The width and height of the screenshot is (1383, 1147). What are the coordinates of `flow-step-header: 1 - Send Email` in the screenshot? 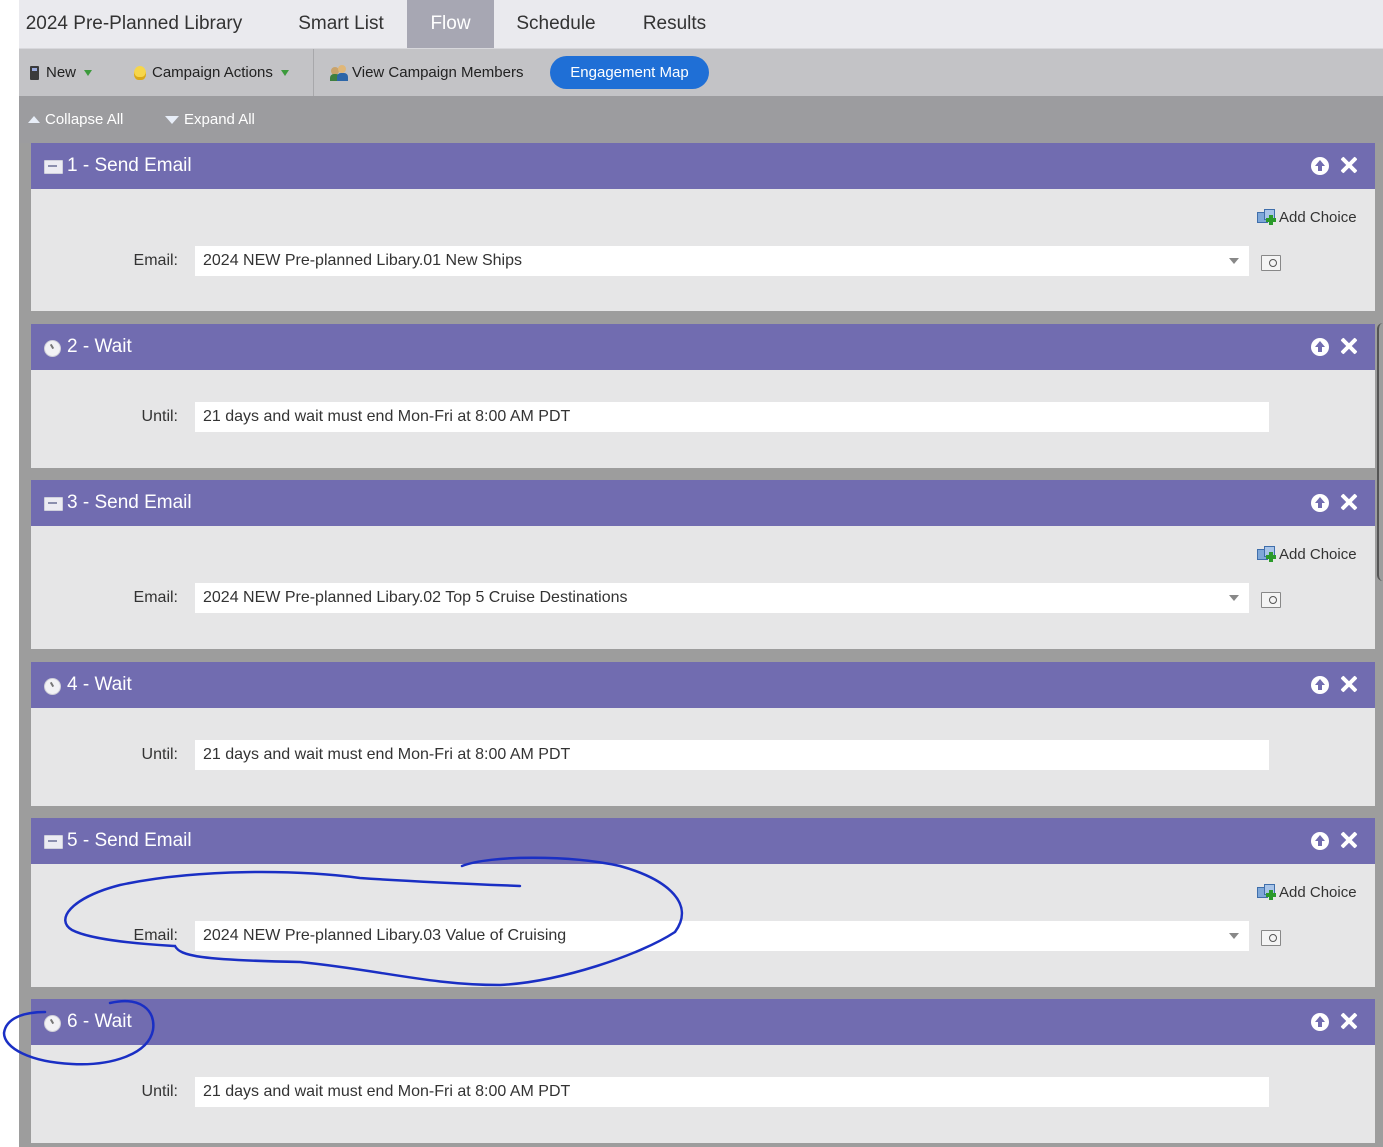 It's located at (703, 166).